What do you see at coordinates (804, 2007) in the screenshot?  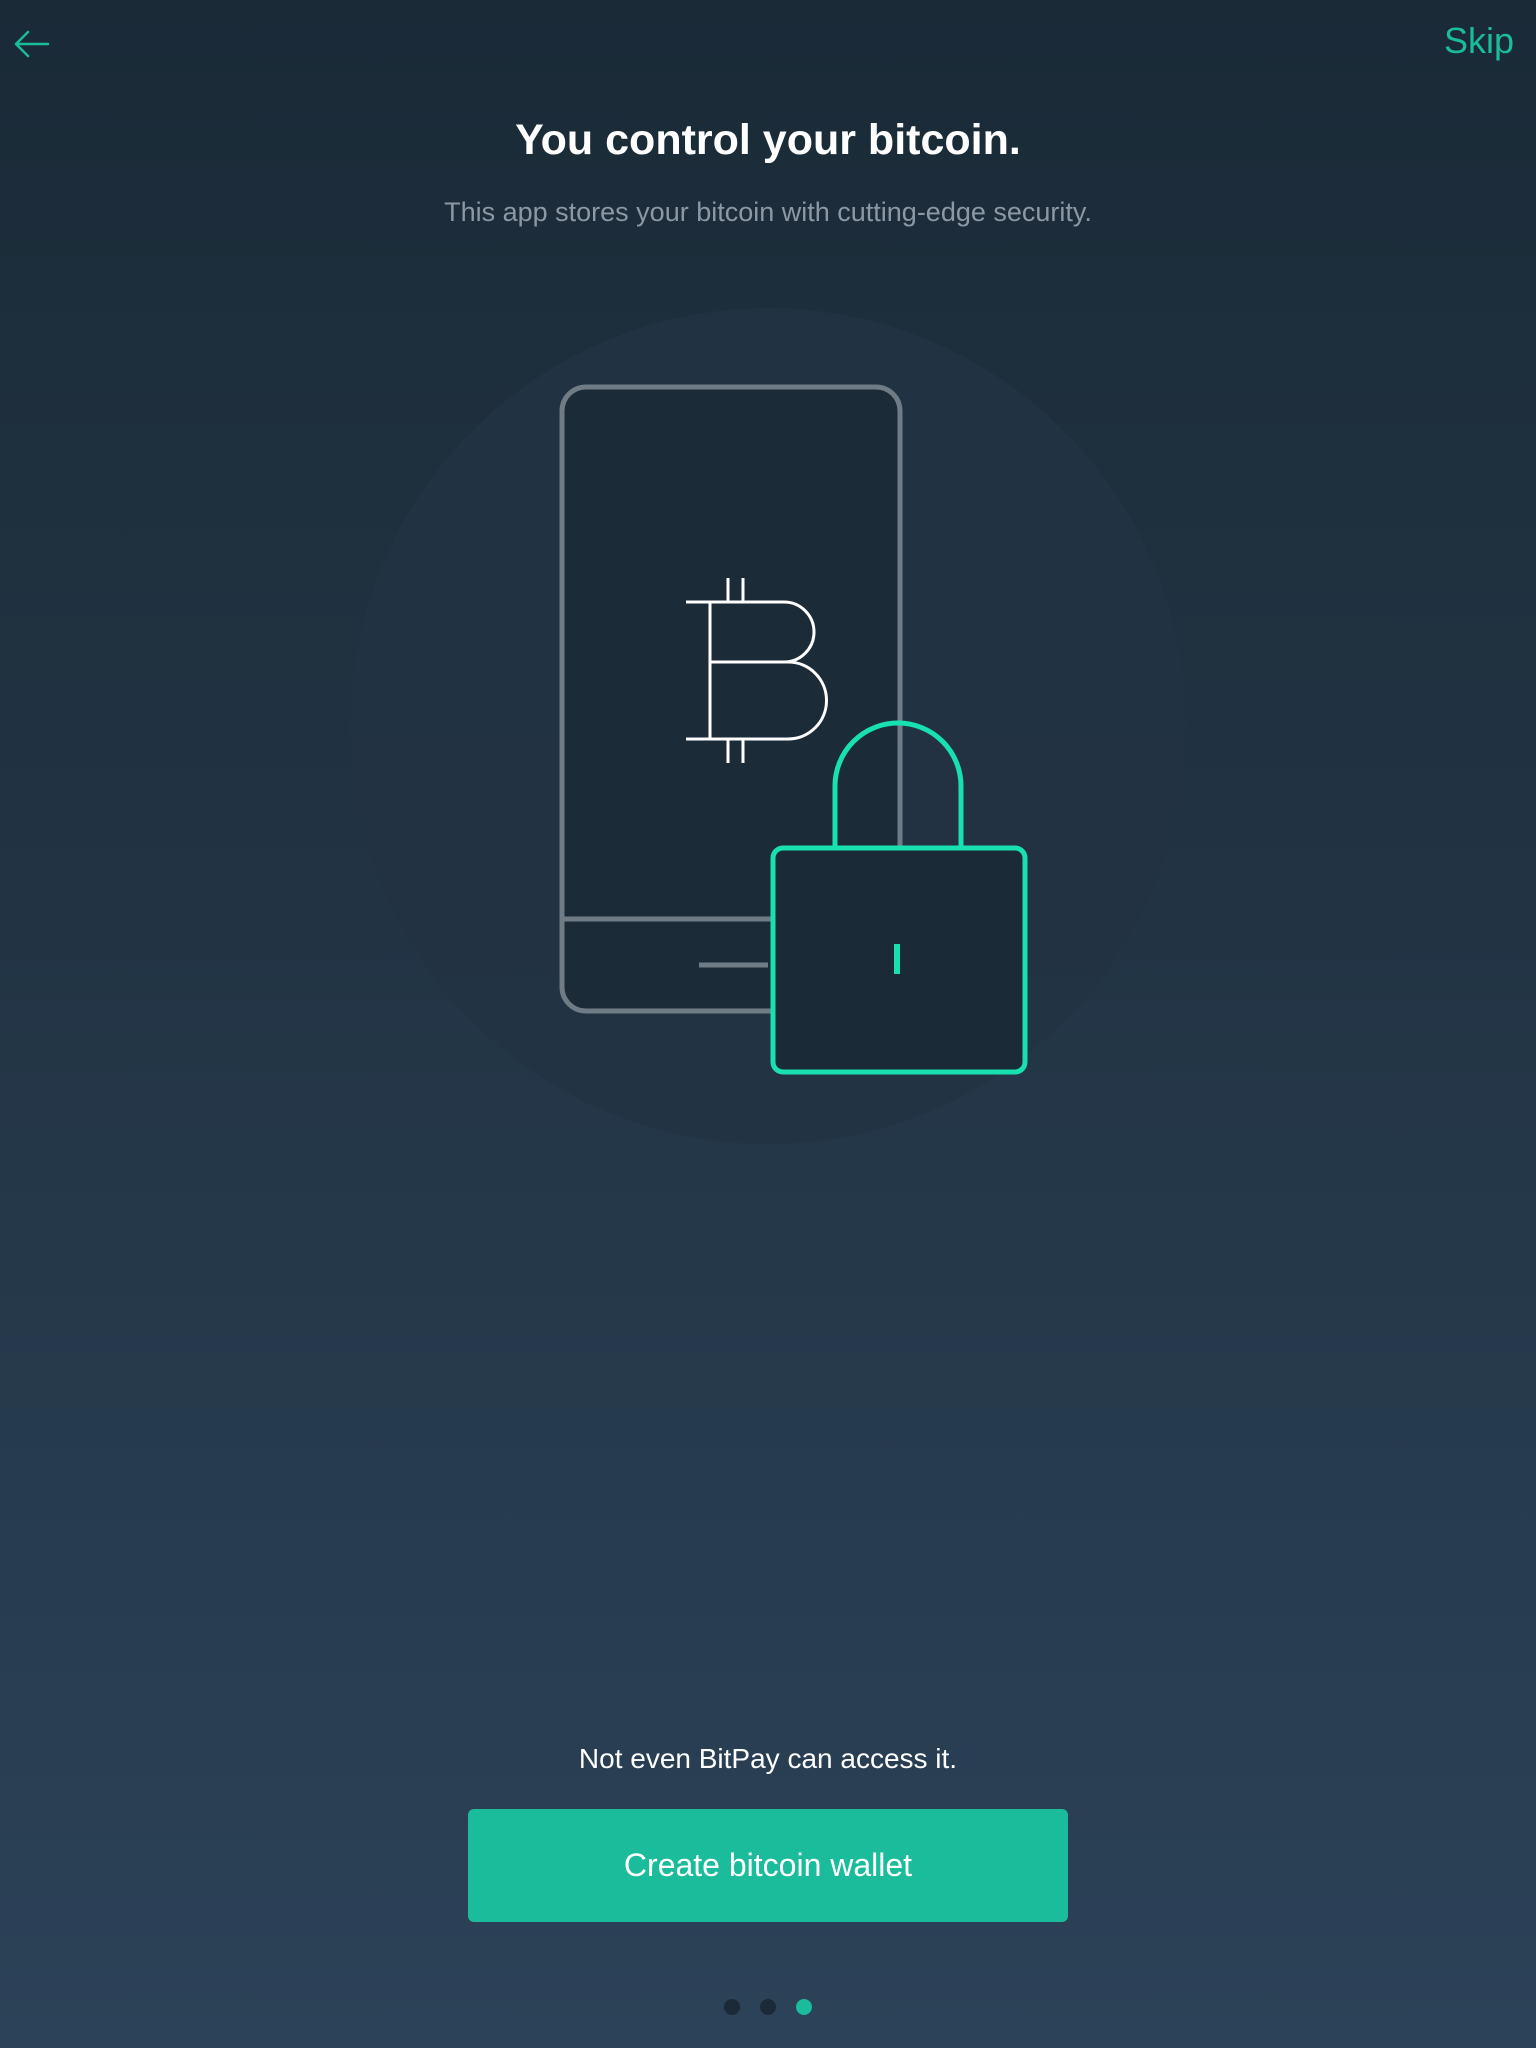 I see `page-dot-3-active` at bounding box center [804, 2007].